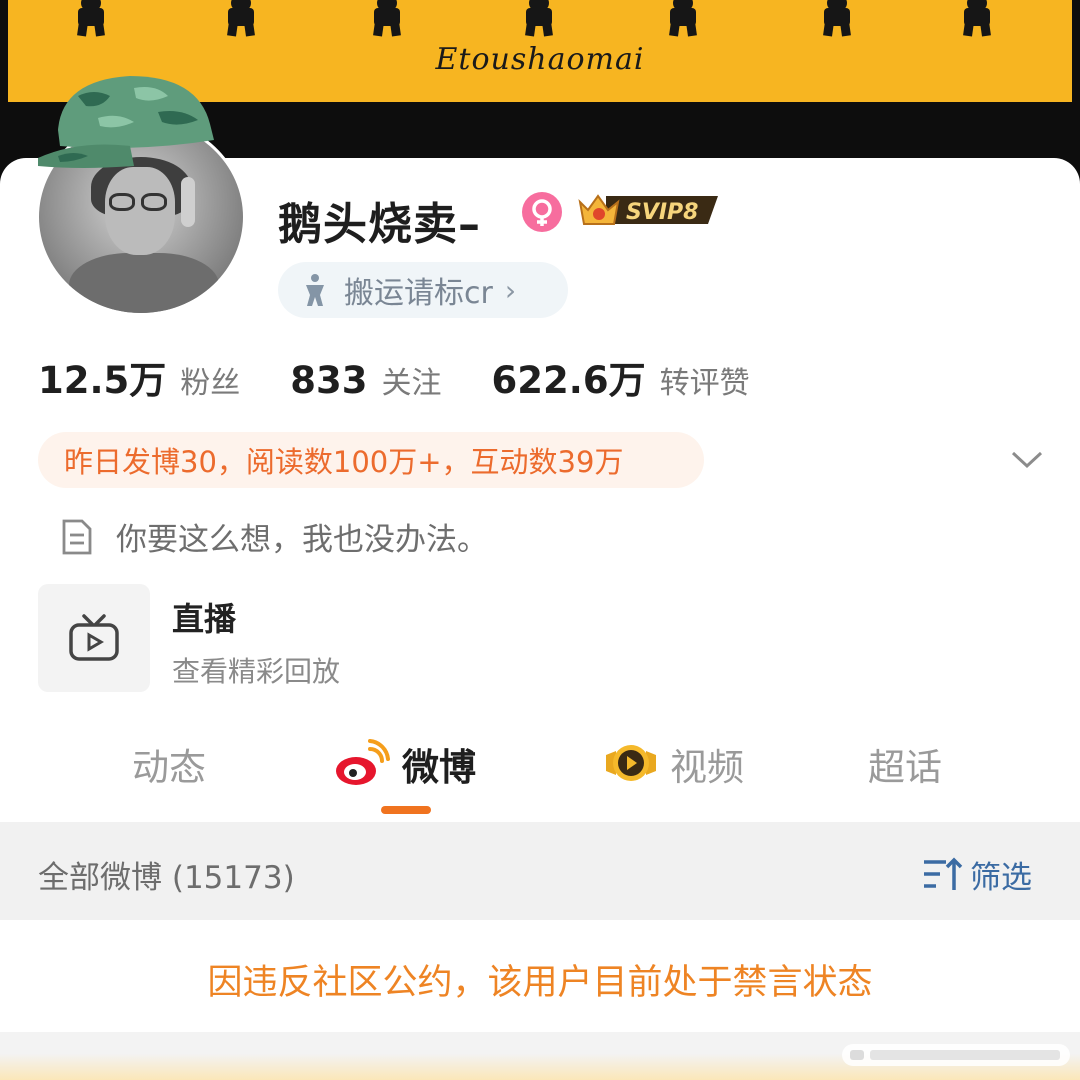 This screenshot has height=1080, width=1080. What do you see at coordinates (418, 293) in the screenshot?
I see `profile-tag-label: 搬运请标cr` at bounding box center [418, 293].